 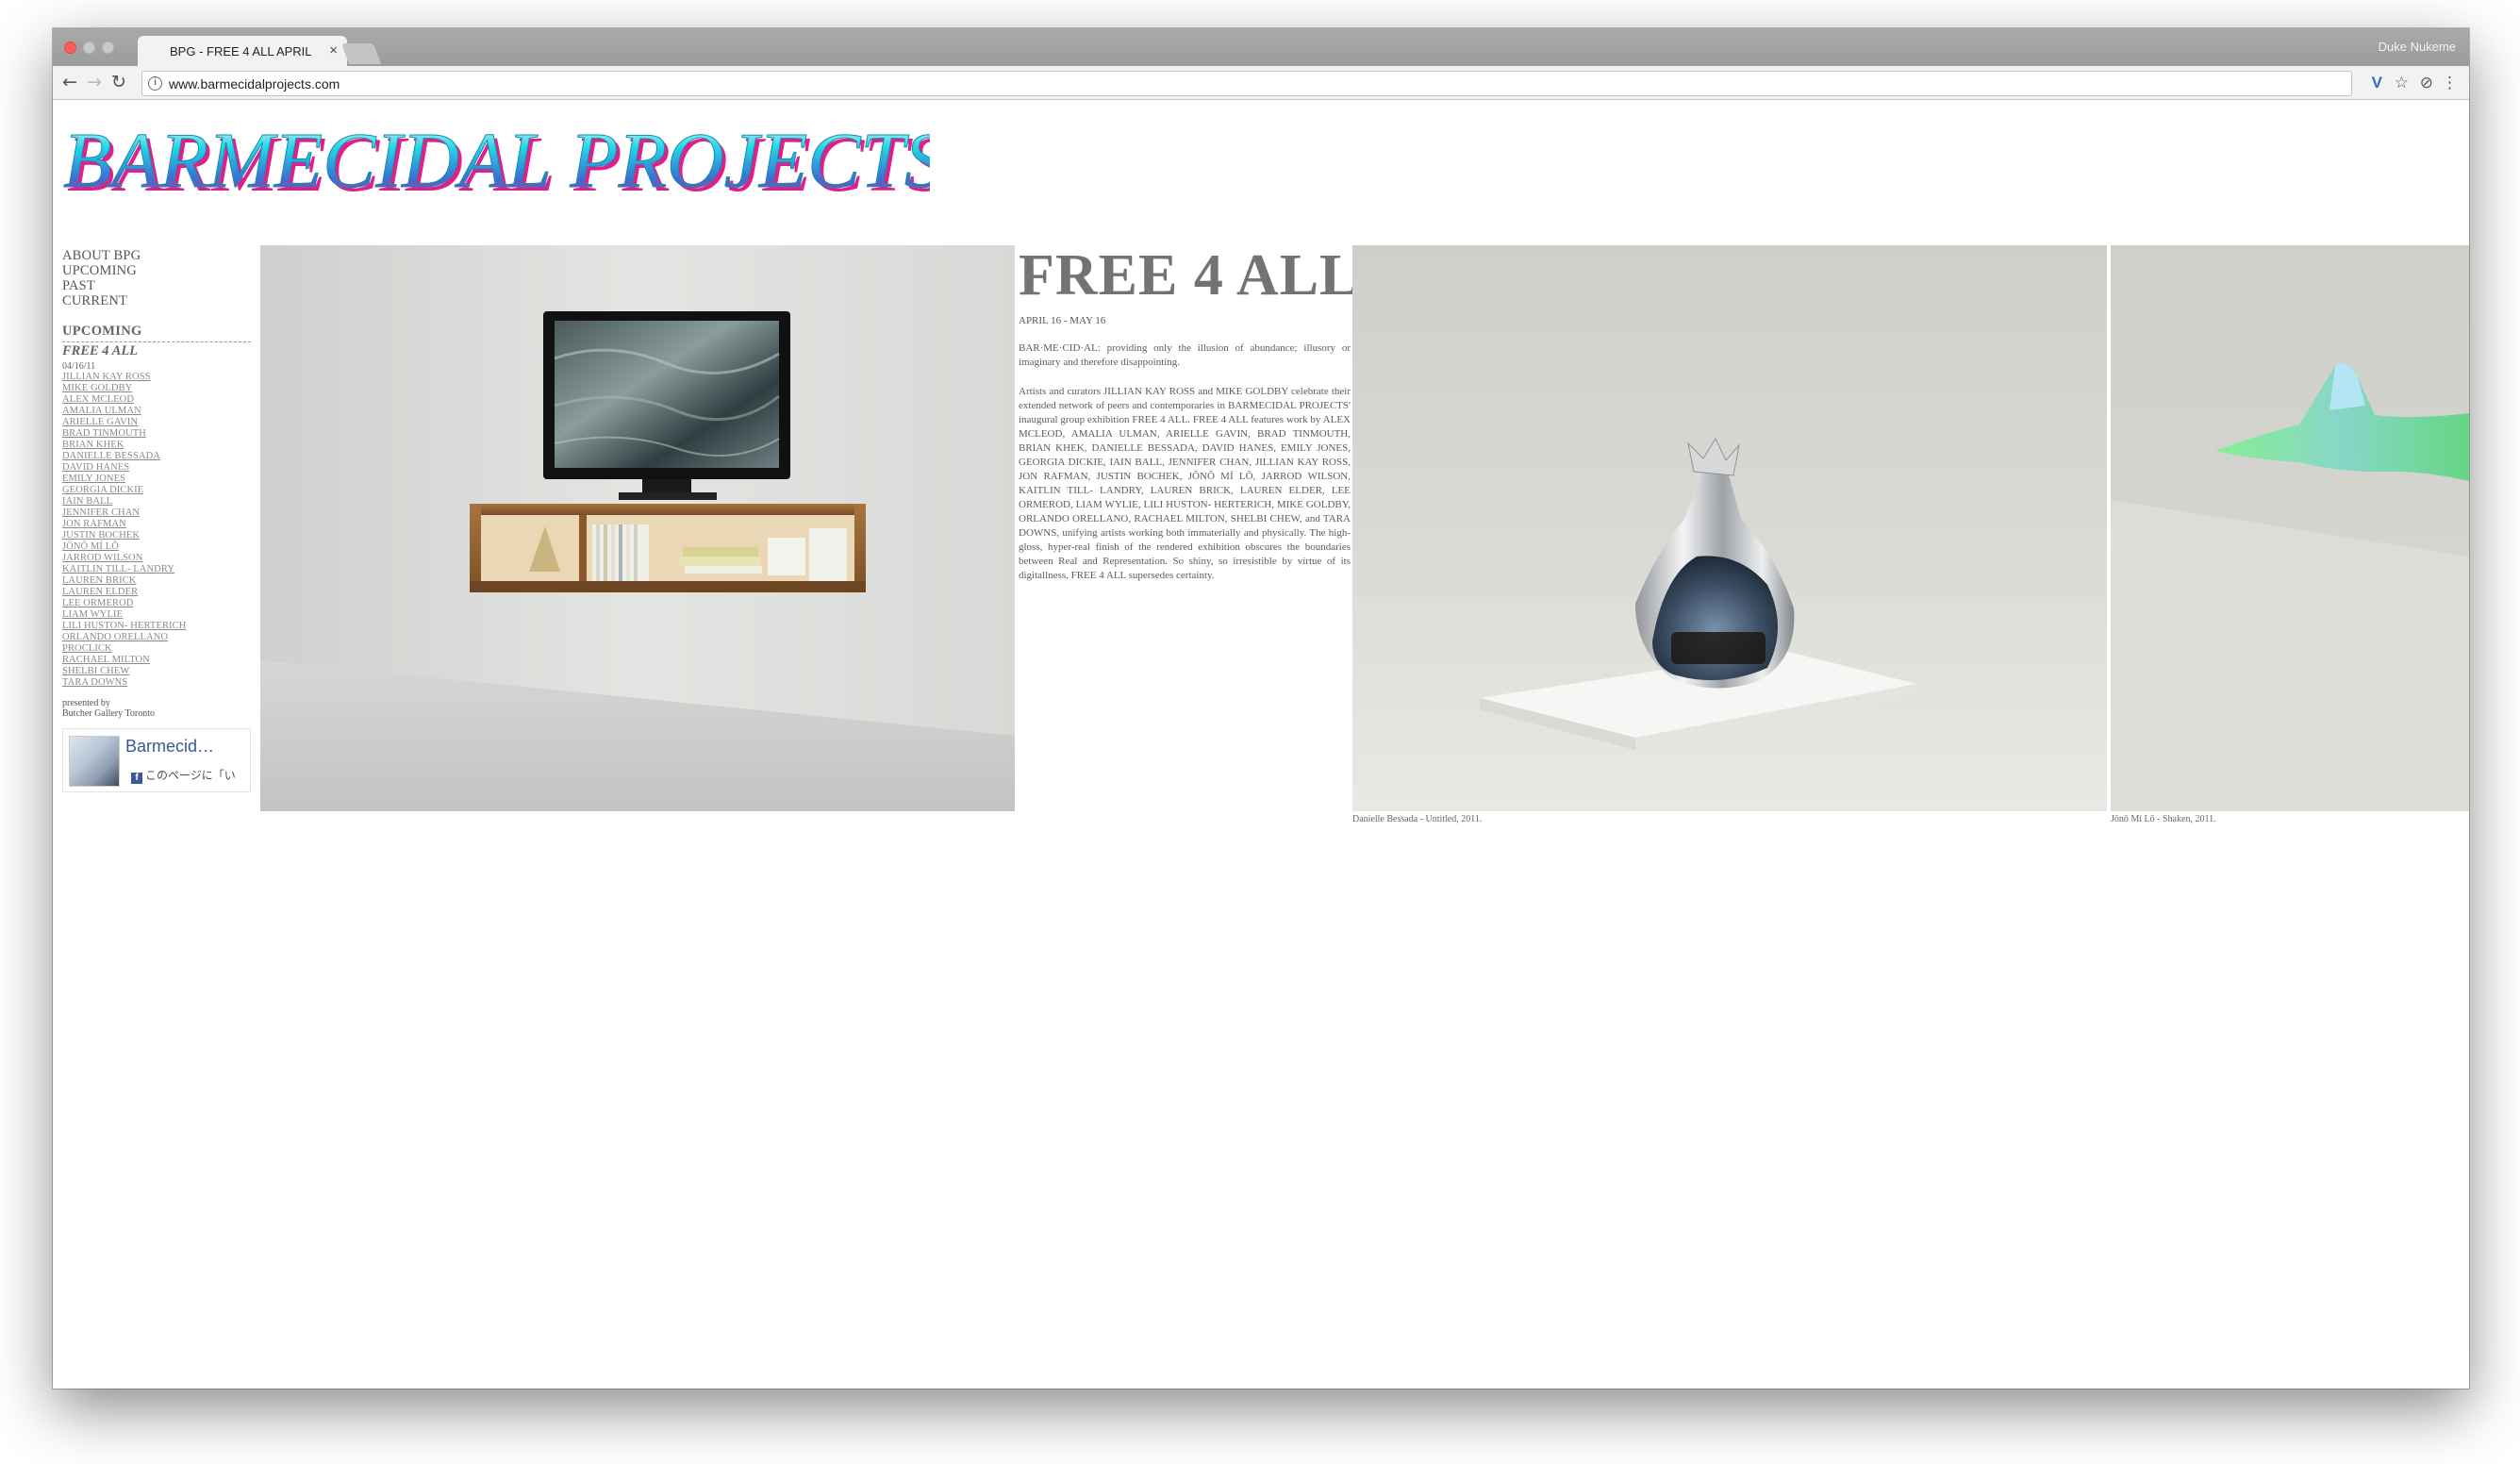 I want to click on address-bar: i www.barmecidalprojects.com, so click(x=1246, y=83).